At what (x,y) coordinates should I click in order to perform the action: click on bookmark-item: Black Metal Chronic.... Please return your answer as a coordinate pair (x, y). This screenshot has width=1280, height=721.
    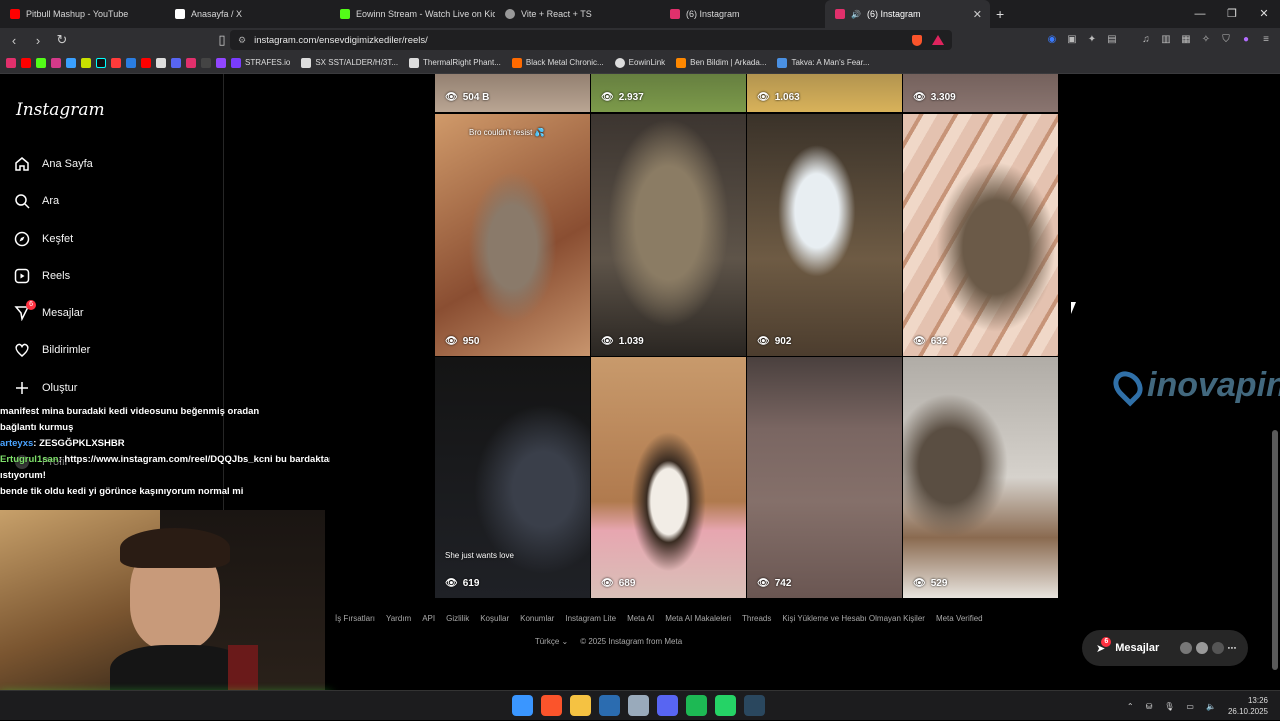
    Looking at the image, I should click on (557, 62).